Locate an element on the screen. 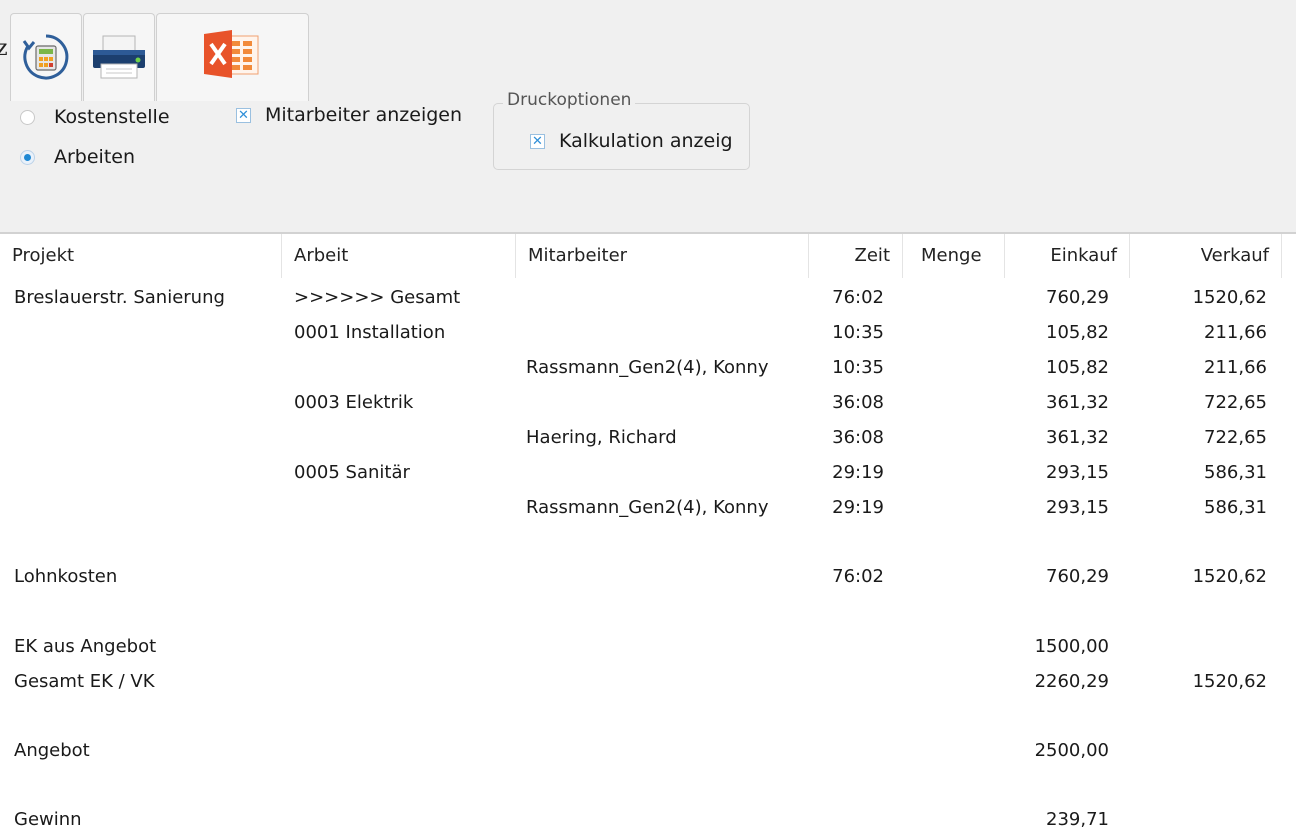 The width and height of the screenshot is (1296, 833). cell-einkauf: 760,29 is located at coordinates (1077, 297).